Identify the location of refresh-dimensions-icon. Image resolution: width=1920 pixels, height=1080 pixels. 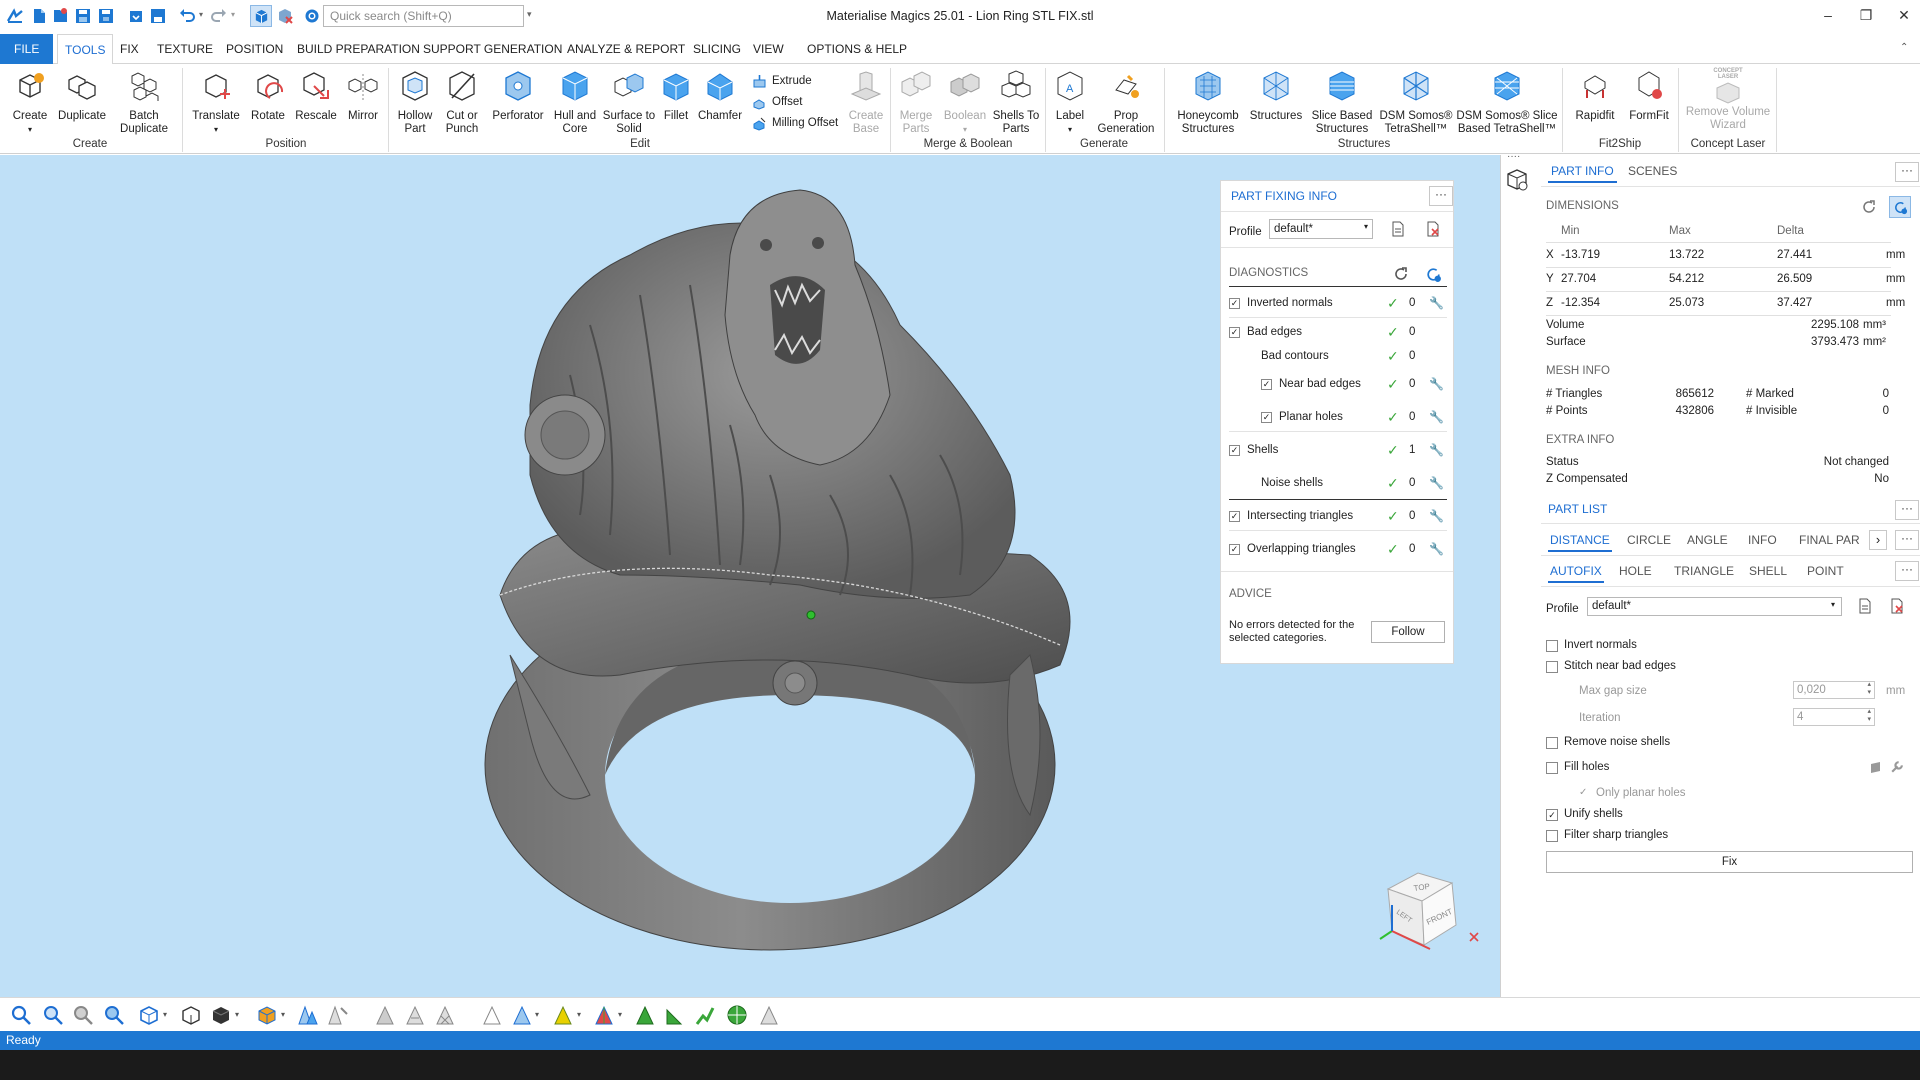
(1869, 207).